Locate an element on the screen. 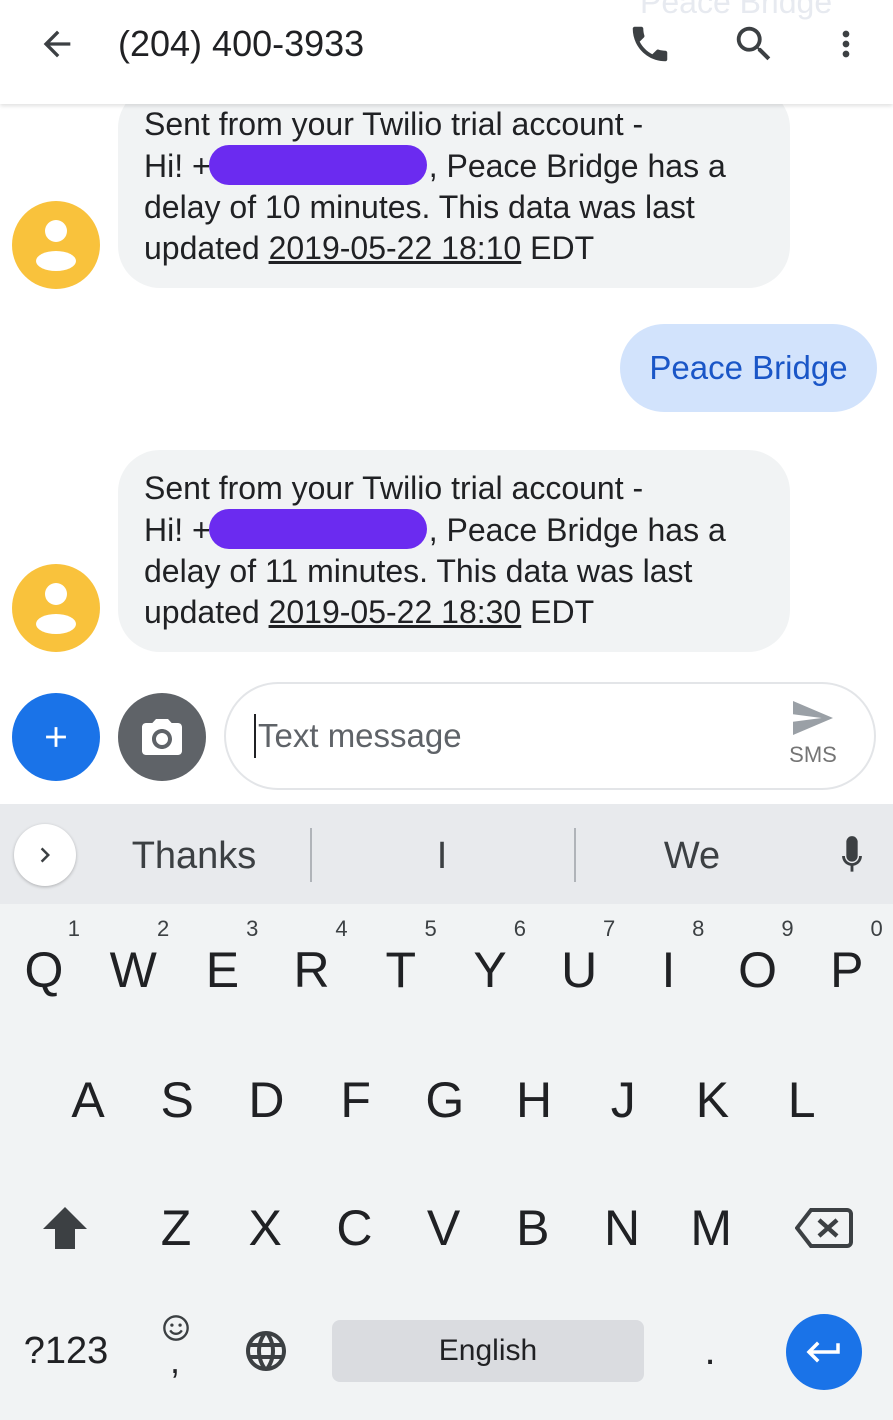  enter-icon is located at coordinates (823, 1352).